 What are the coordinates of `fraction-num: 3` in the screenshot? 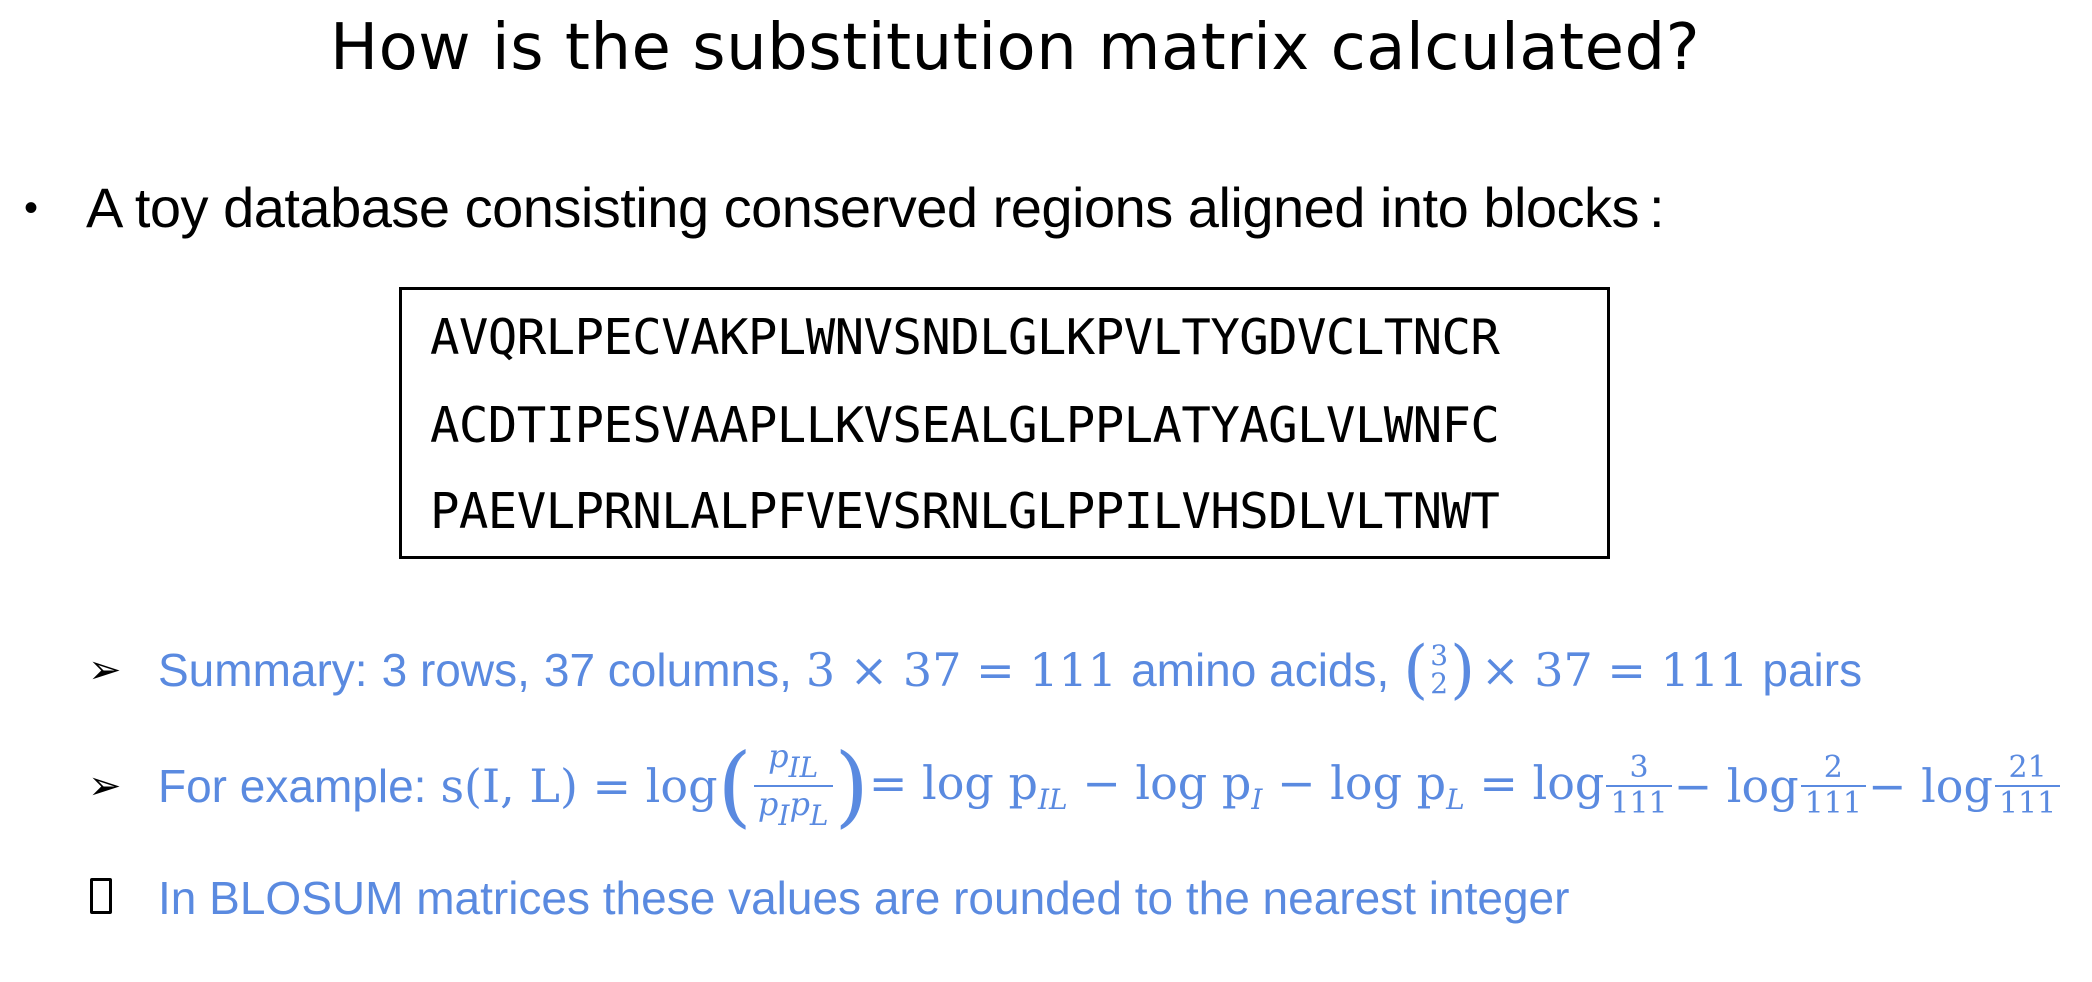 It's located at (1639, 767).